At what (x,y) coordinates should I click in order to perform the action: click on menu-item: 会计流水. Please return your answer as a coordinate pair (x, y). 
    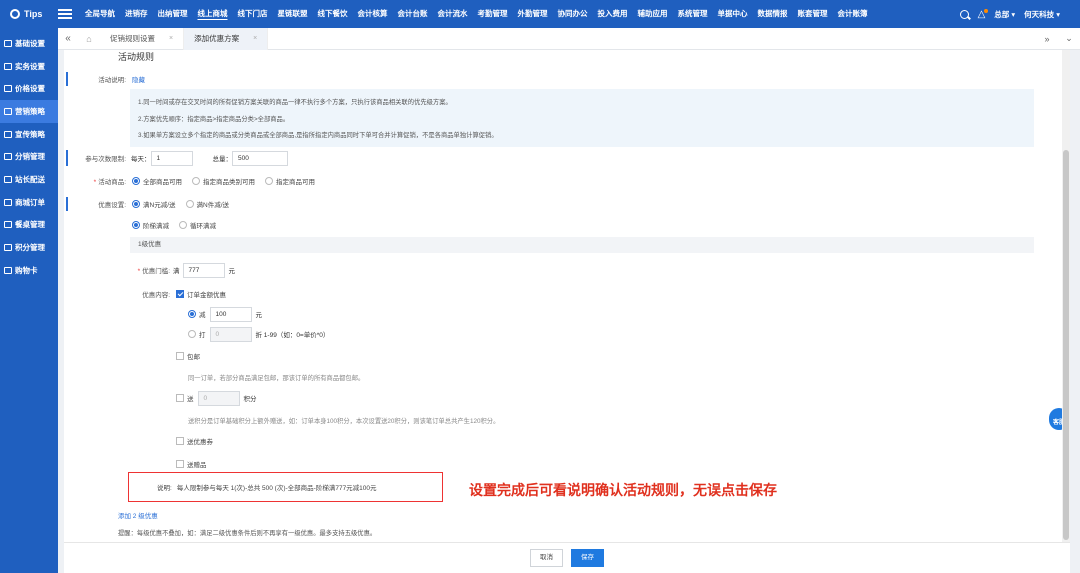
    Looking at the image, I should click on (453, 14).